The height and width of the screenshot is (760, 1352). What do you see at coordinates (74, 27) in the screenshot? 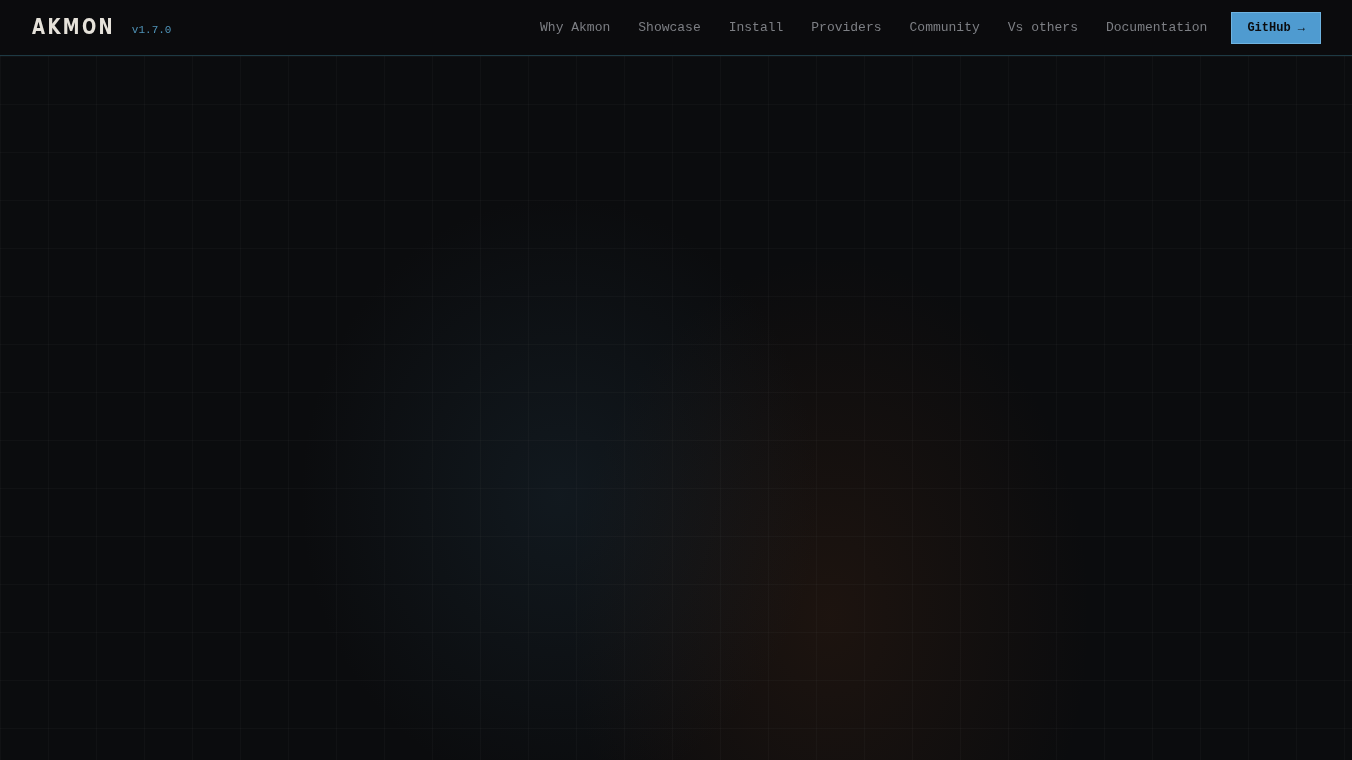
I see `brand-logo: AKMON` at bounding box center [74, 27].